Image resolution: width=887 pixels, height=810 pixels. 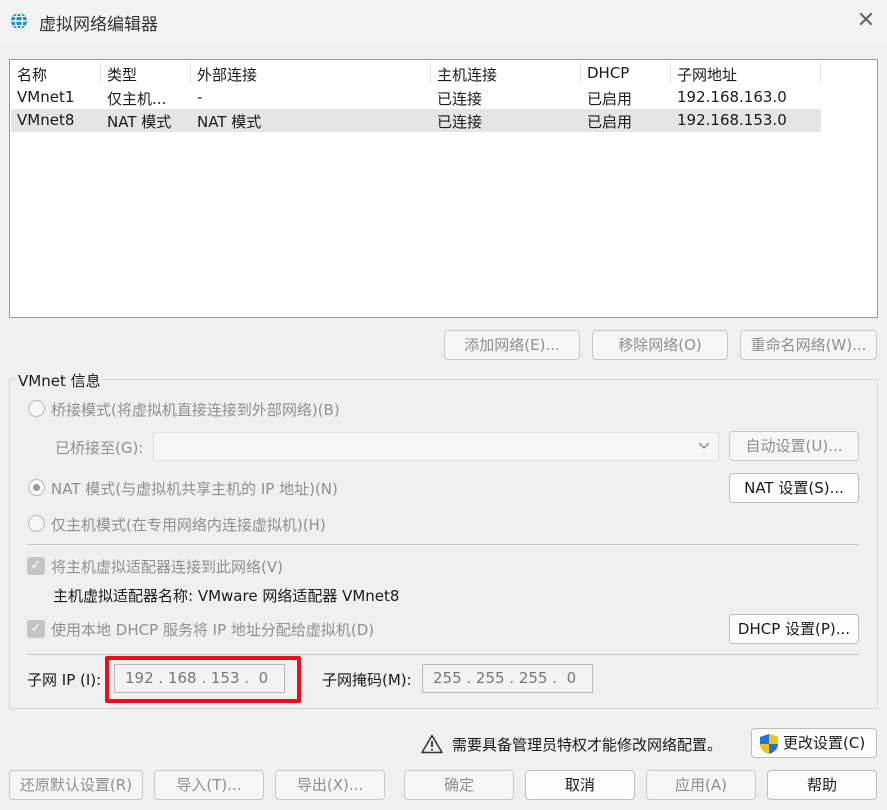 I want to click on adapter-name-label: 主机虚拟适配器名称: VMware 网络适配器 VMnet8, so click(x=226, y=596).